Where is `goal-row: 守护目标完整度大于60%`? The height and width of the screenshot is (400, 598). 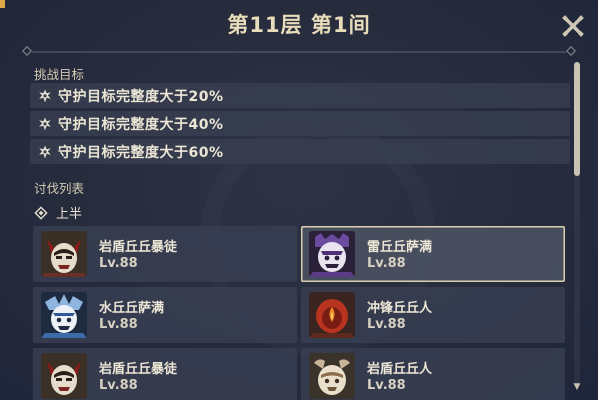 goal-row: 守护目标完整度大于60% is located at coordinates (300, 151).